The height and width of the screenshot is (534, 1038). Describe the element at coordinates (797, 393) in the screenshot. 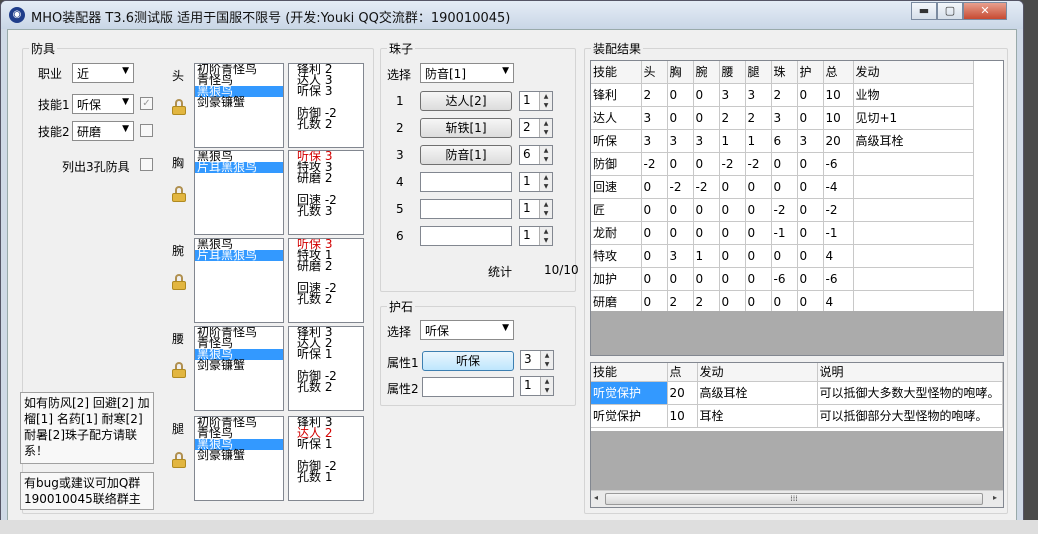

I see `detail-row: 听觉保护 20 高级耳栓 可以抵御大多数大型怪物的咆哮。` at that location.